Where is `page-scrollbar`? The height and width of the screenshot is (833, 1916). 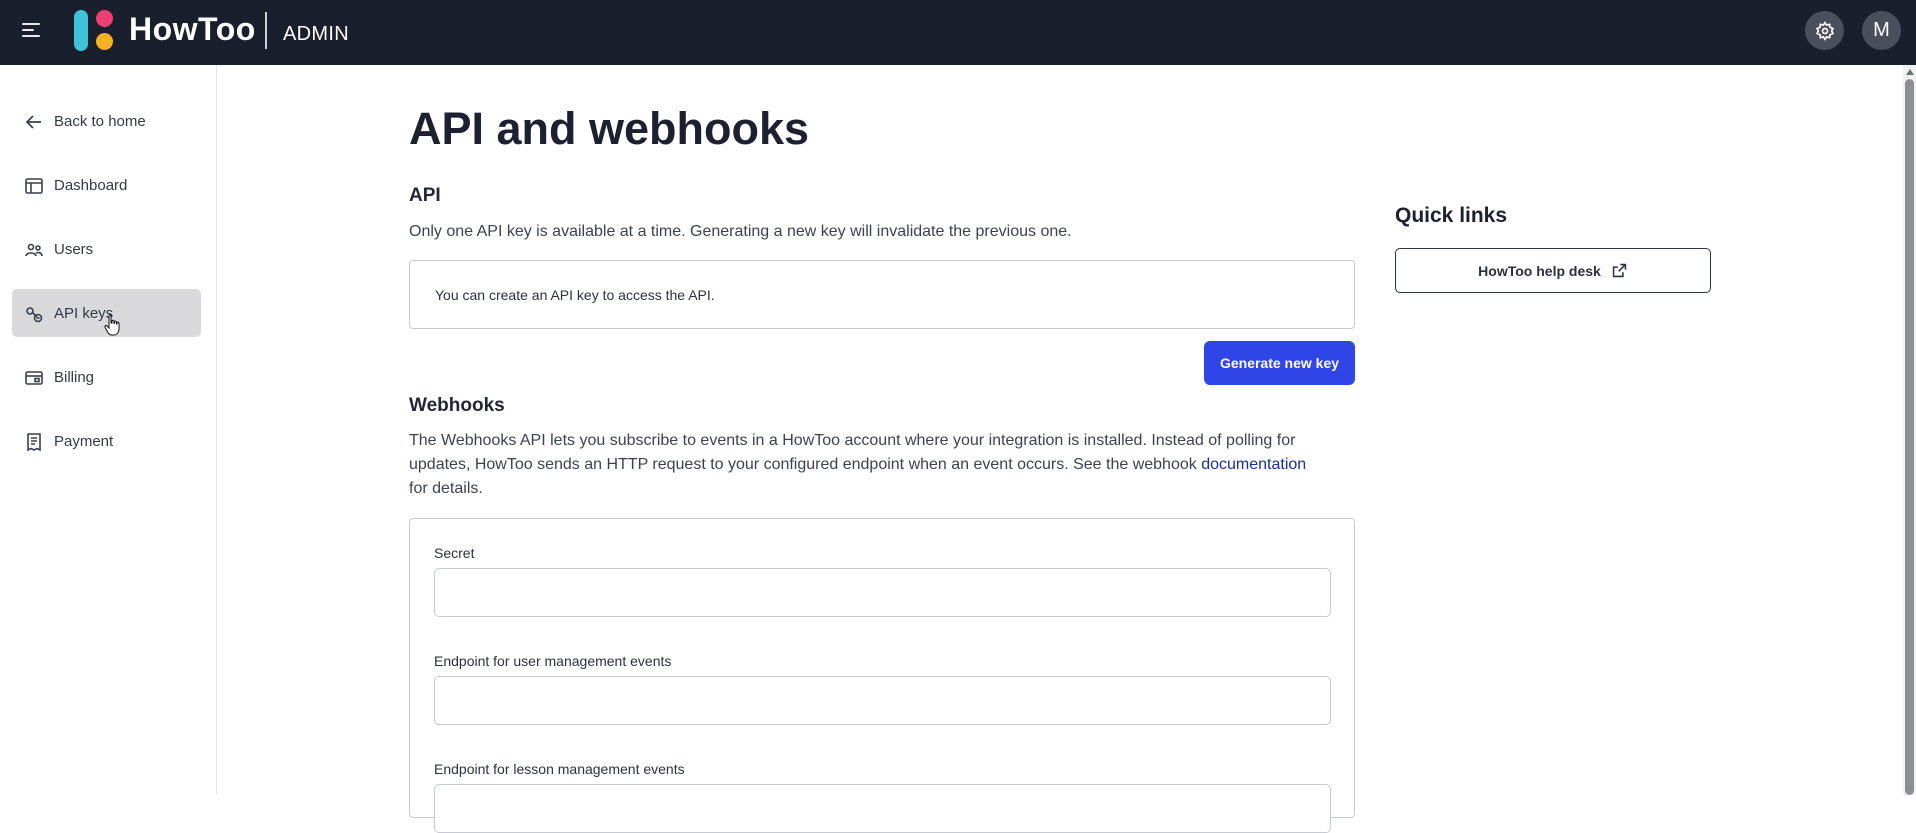 page-scrollbar is located at coordinates (1909, 430).